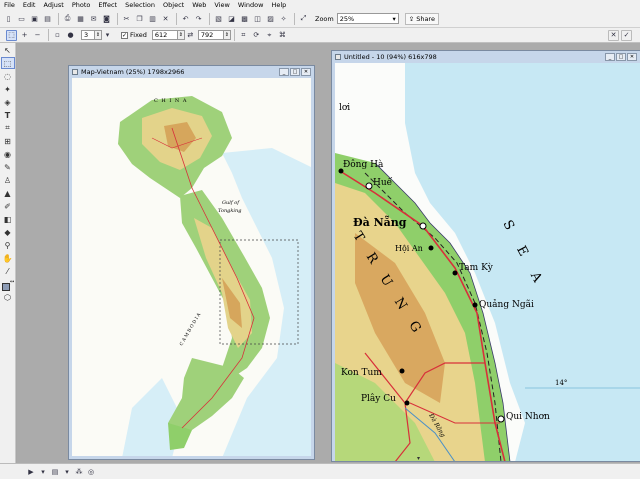 The image size is (640, 479). I want to click on menu-file: File, so click(9, 5).